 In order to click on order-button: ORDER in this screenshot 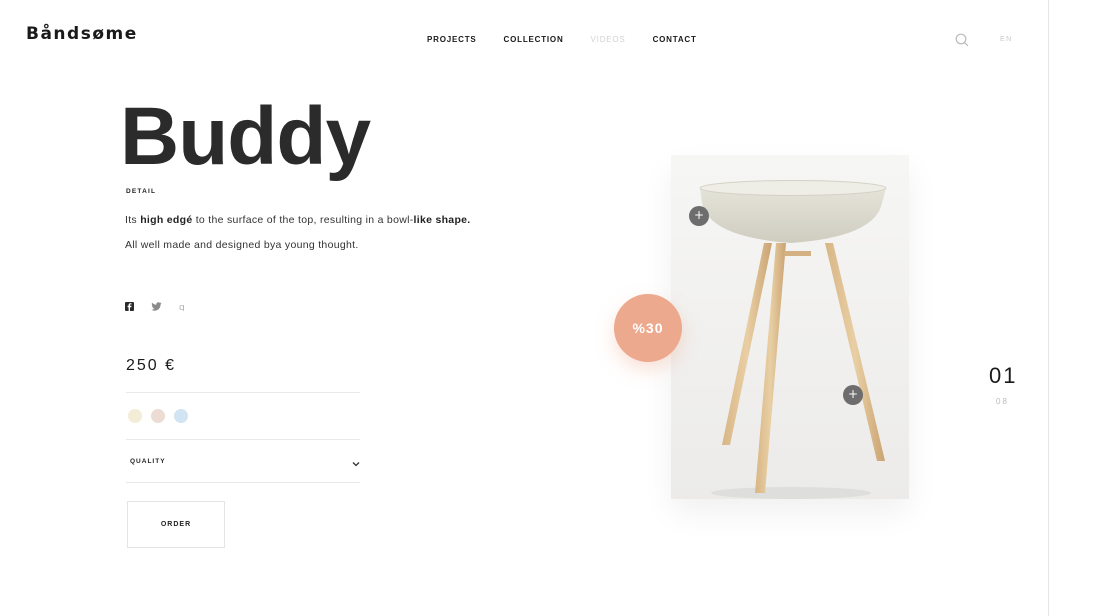, I will do `click(176, 524)`.